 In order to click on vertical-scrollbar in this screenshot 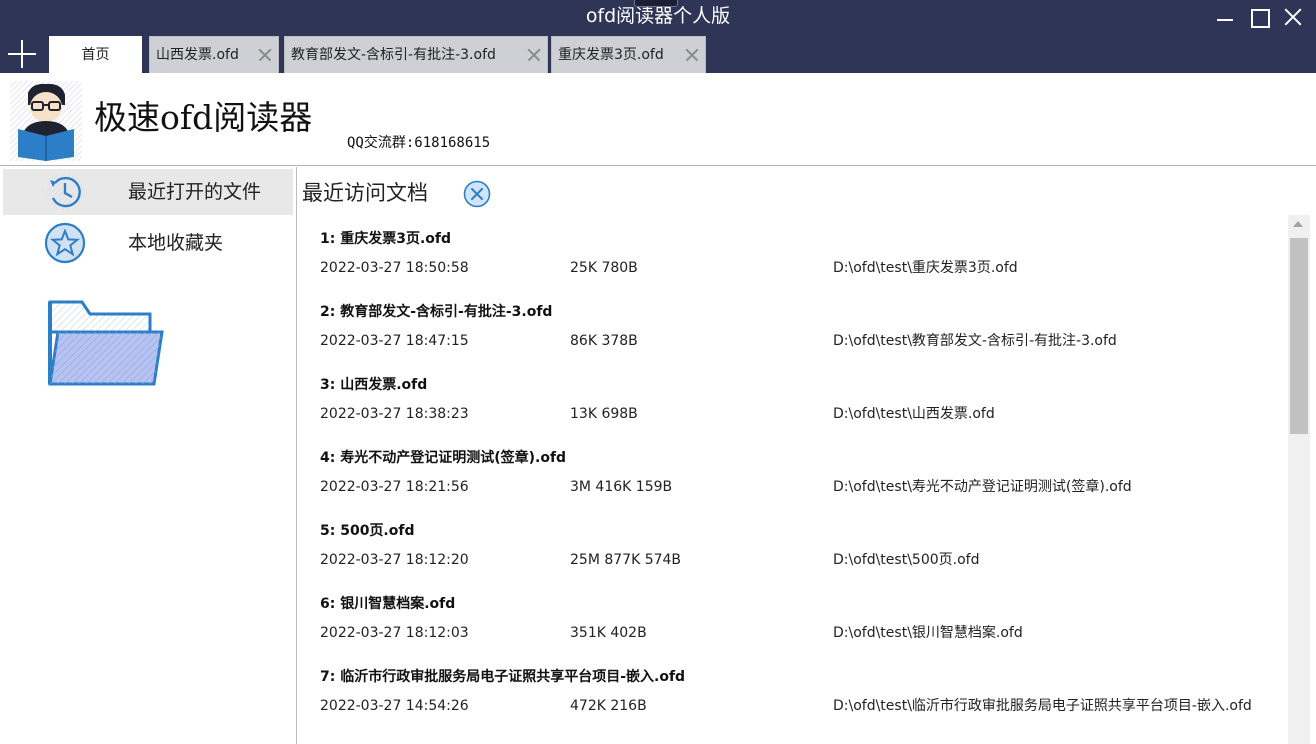, I will do `click(1299, 479)`.